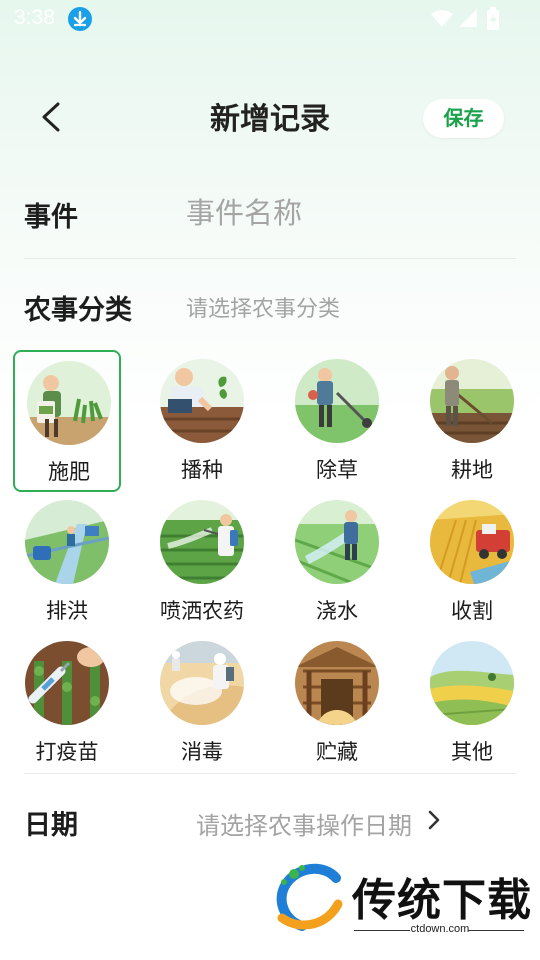 Image resolution: width=540 pixels, height=960 pixels. I want to click on spray-pesticide-illustration, so click(202, 542).